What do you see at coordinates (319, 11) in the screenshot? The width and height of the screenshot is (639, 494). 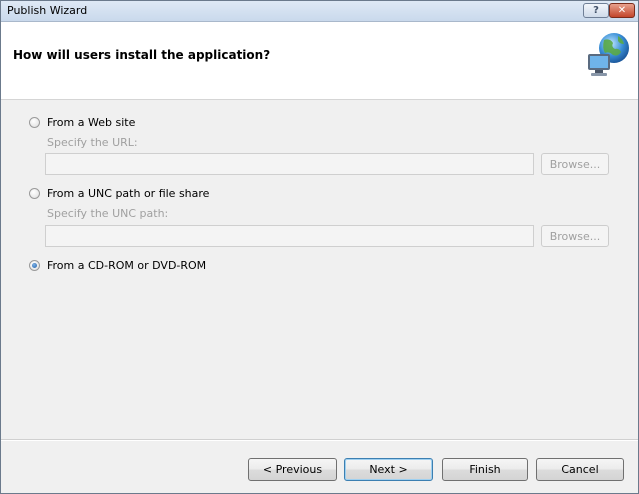 I see `title-bar: Publish Wizard ? ✕` at bounding box center [319, 11].